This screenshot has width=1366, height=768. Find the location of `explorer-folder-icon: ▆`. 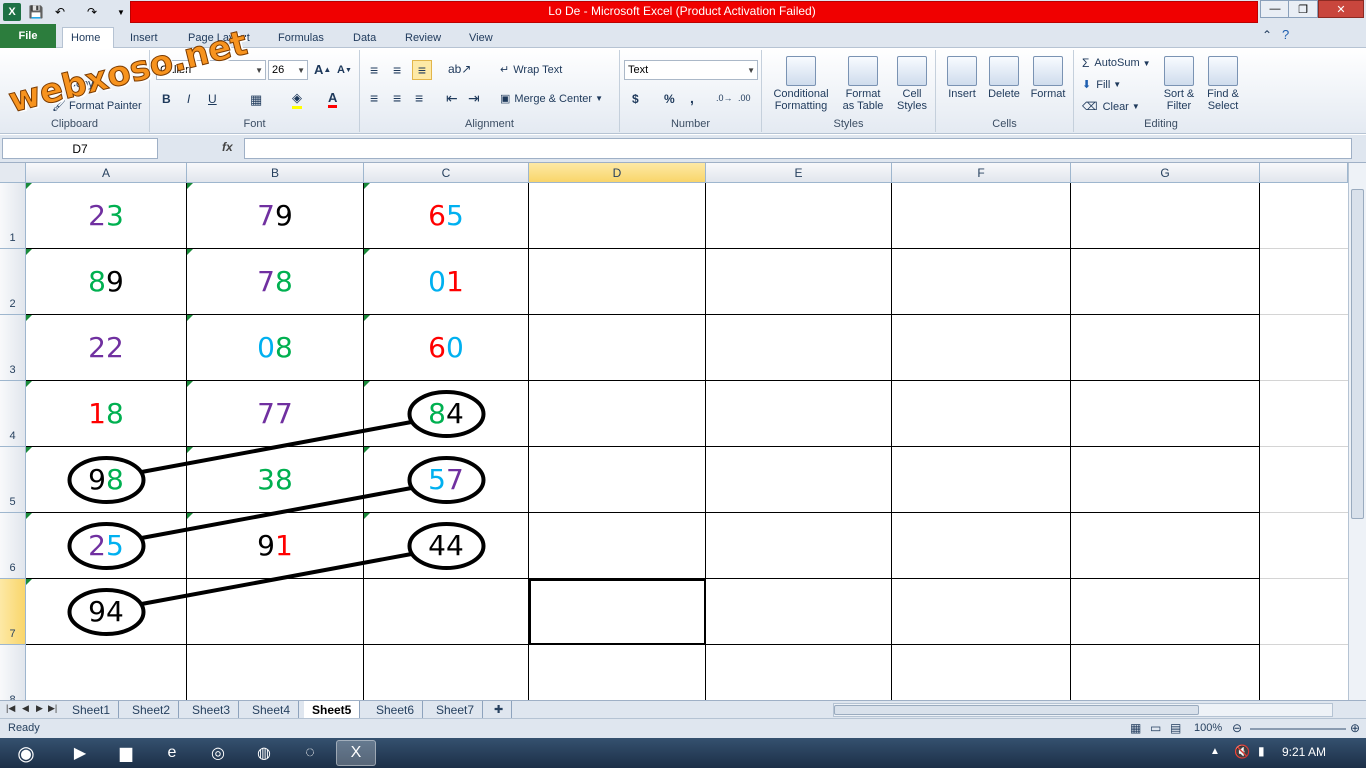

explorer-folder-icon: ▆ is located at coordinates (126, 753).